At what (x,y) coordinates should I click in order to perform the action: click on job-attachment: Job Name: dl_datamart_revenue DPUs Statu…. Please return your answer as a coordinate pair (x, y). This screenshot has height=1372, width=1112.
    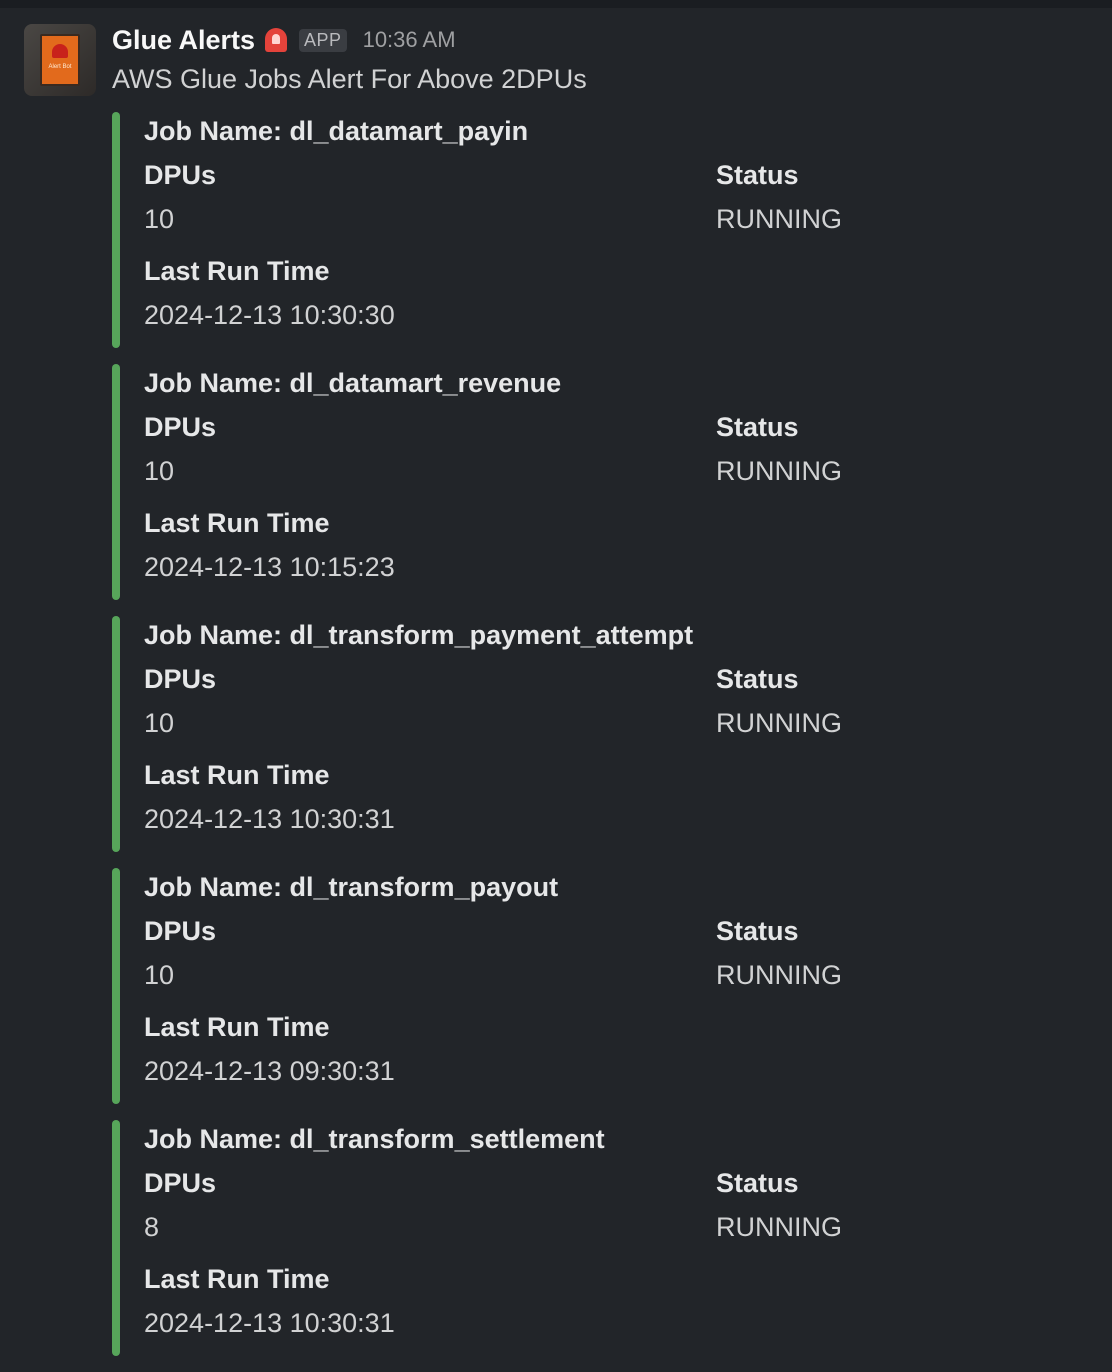
    Looking at the image, I should click on (562, 482).